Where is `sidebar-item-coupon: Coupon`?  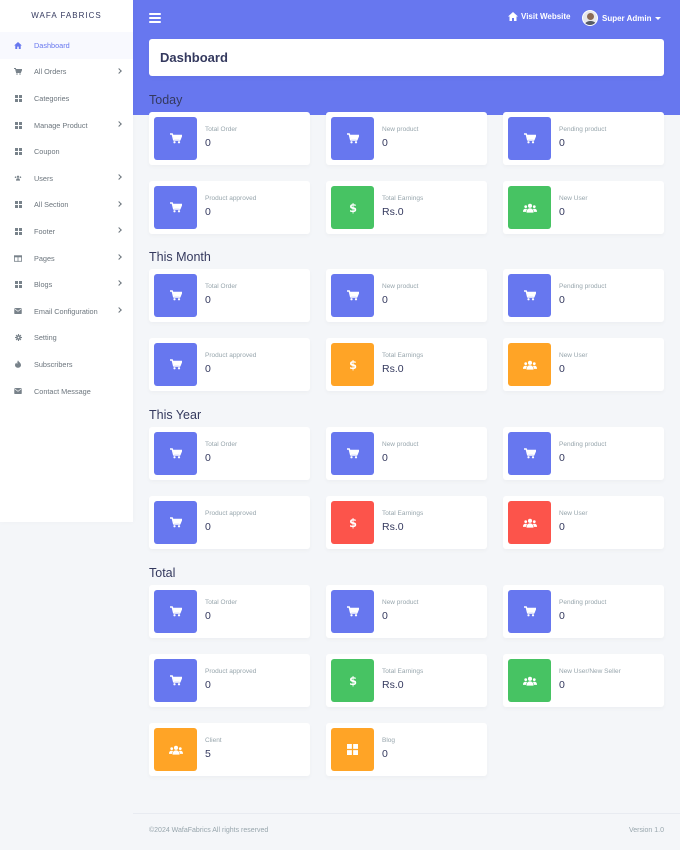 sidebar-item-coupon: Coupon is located at coordinates (66, 151).